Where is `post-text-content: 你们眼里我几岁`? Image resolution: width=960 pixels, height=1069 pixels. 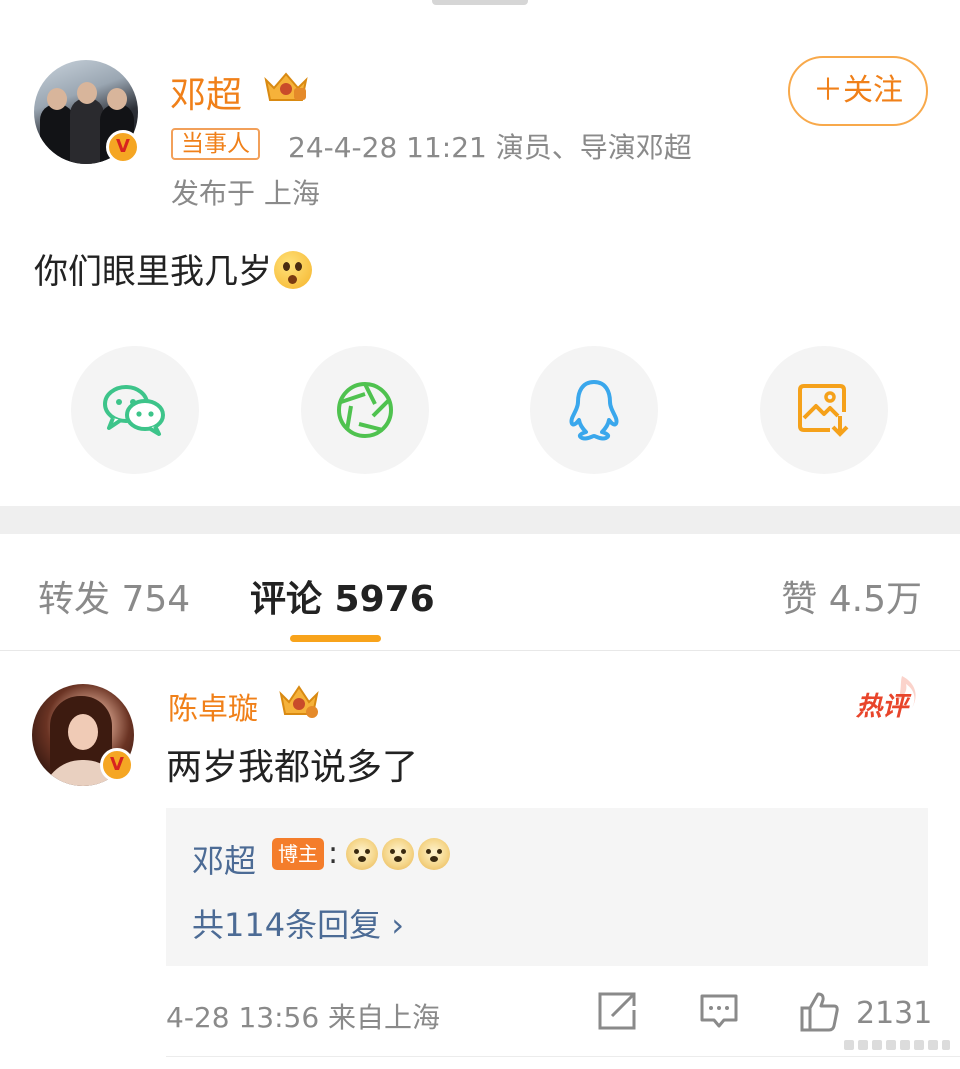 post-text-content: 你们眼里我几岁 is located at coordinates (153, 272).